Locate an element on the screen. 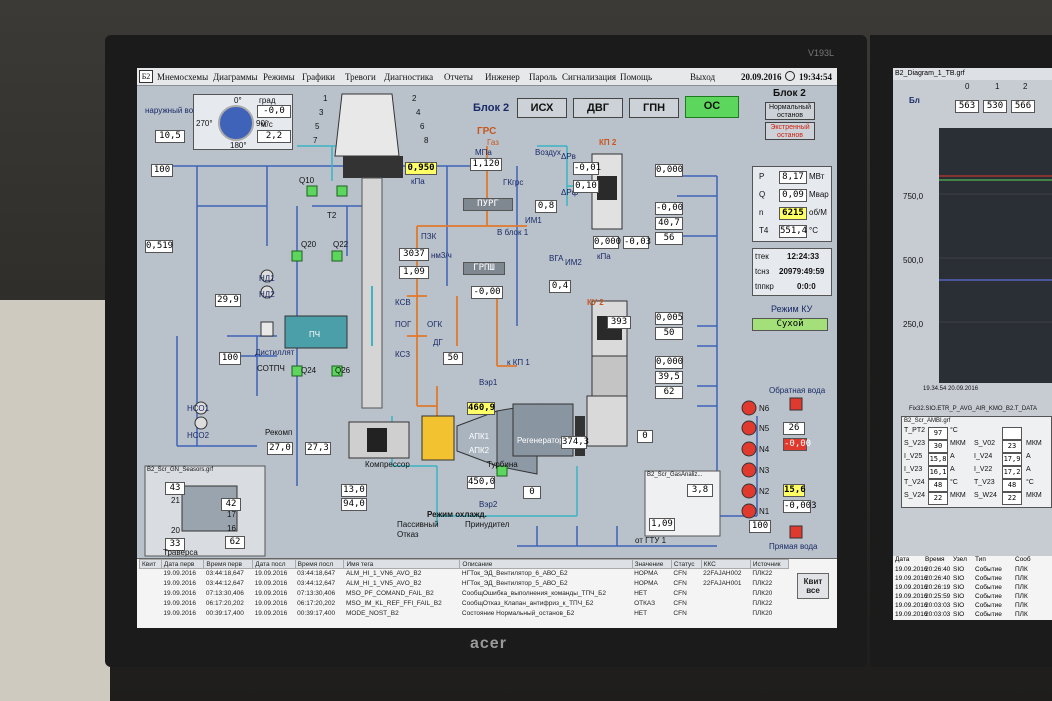 The image size is (1052, 701). events-col-value: Значение is located at coordinates (651, 564).